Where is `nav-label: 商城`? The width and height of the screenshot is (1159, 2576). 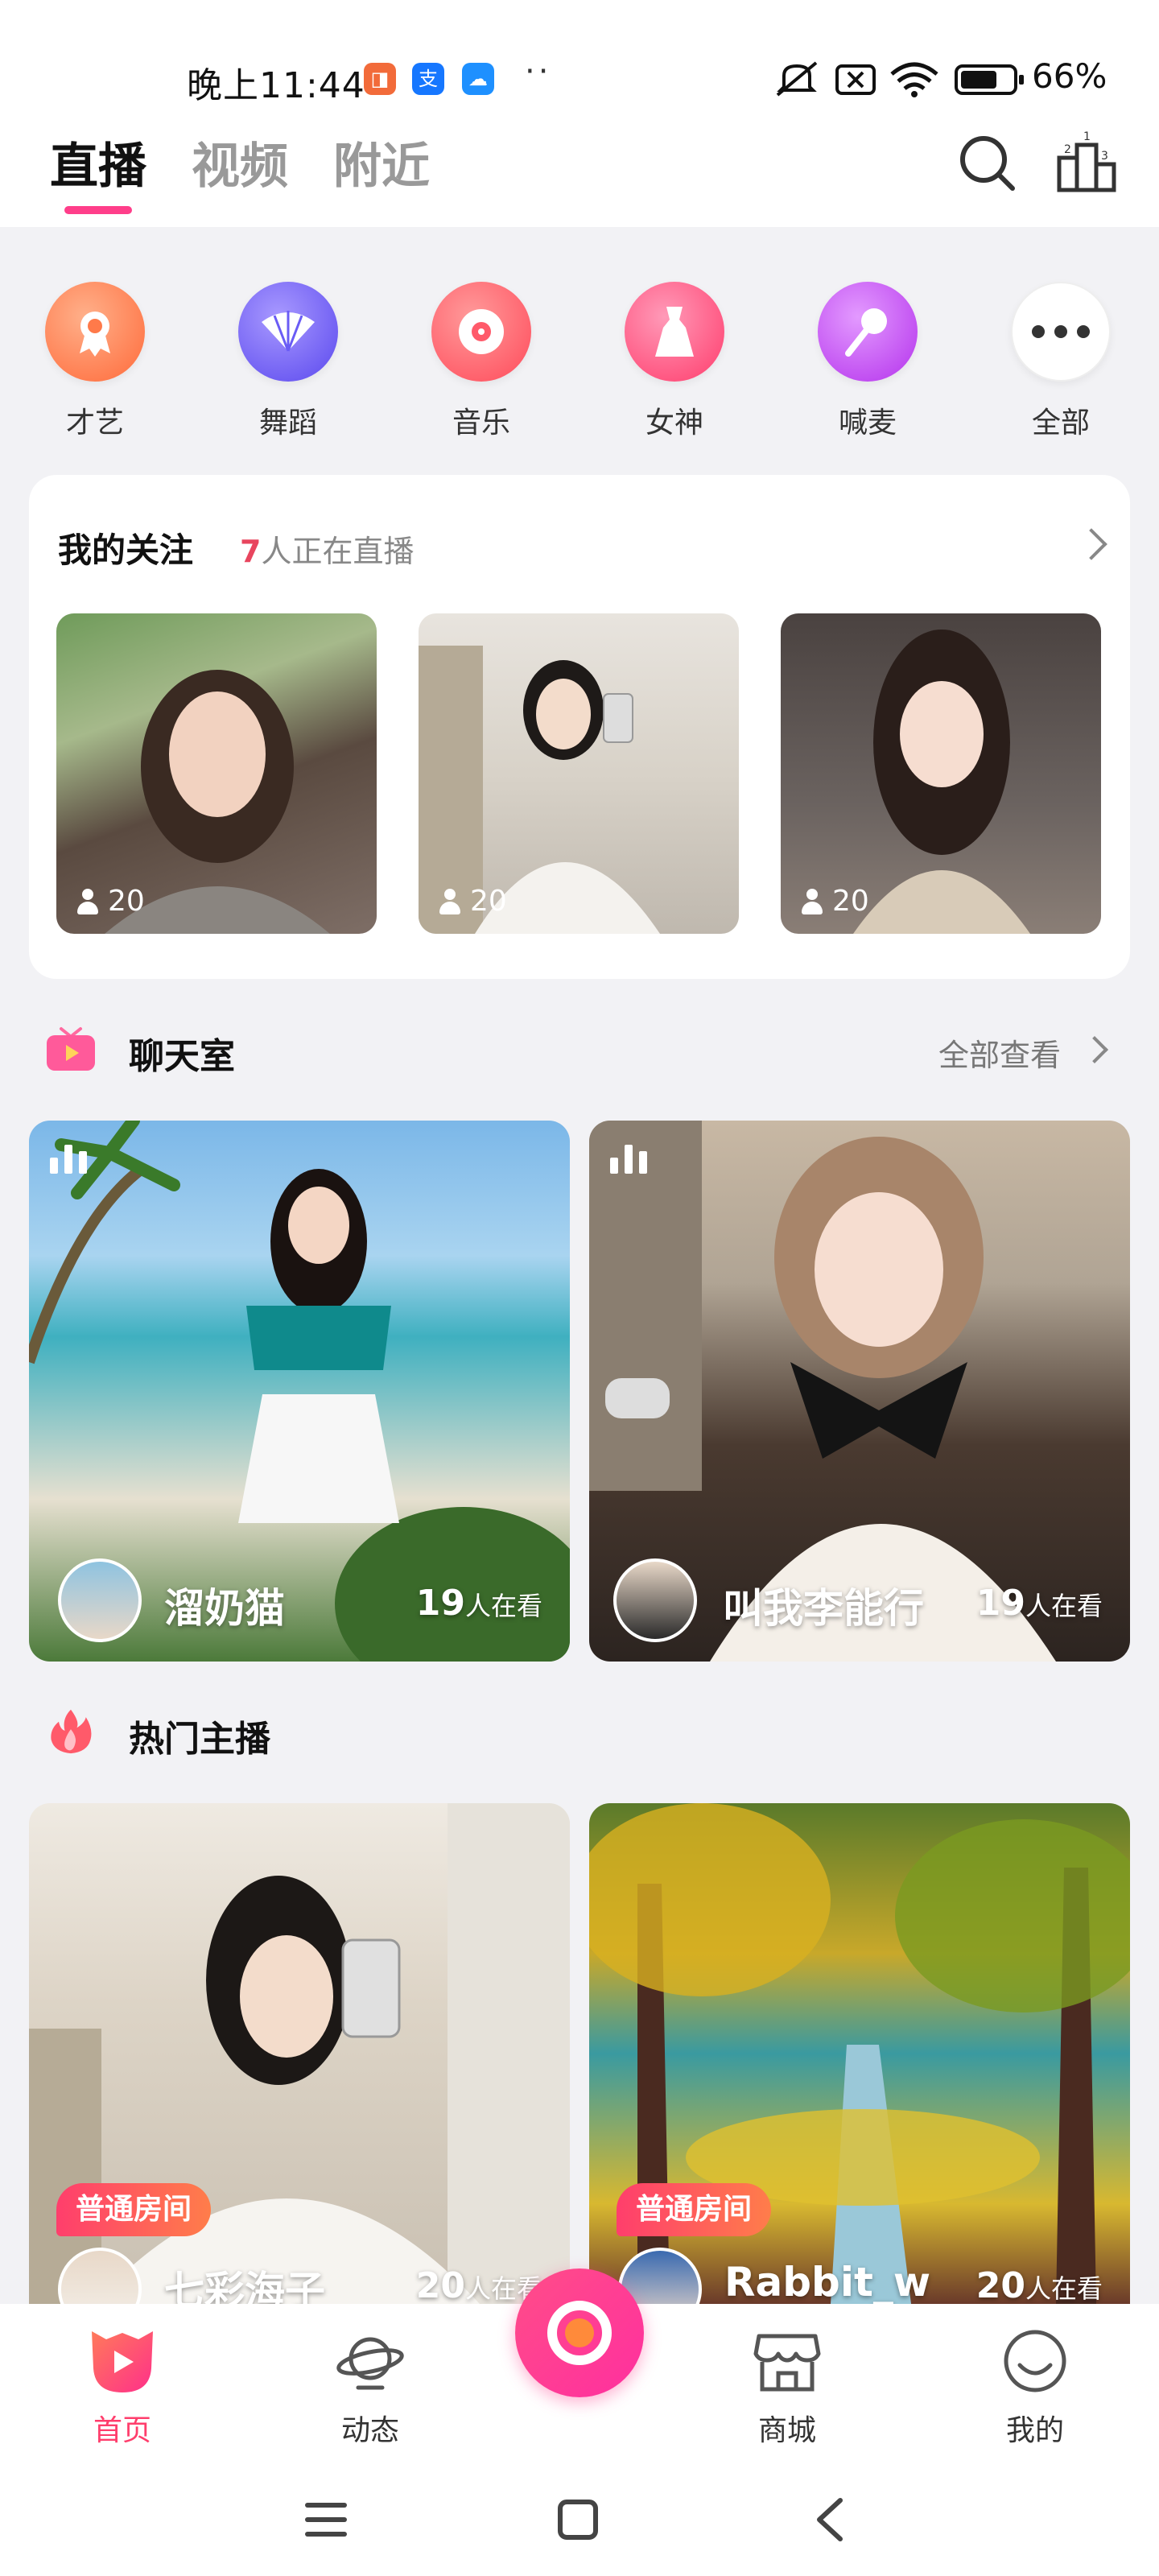
nav-label: 商城 is located at coordinates (786, 2430).